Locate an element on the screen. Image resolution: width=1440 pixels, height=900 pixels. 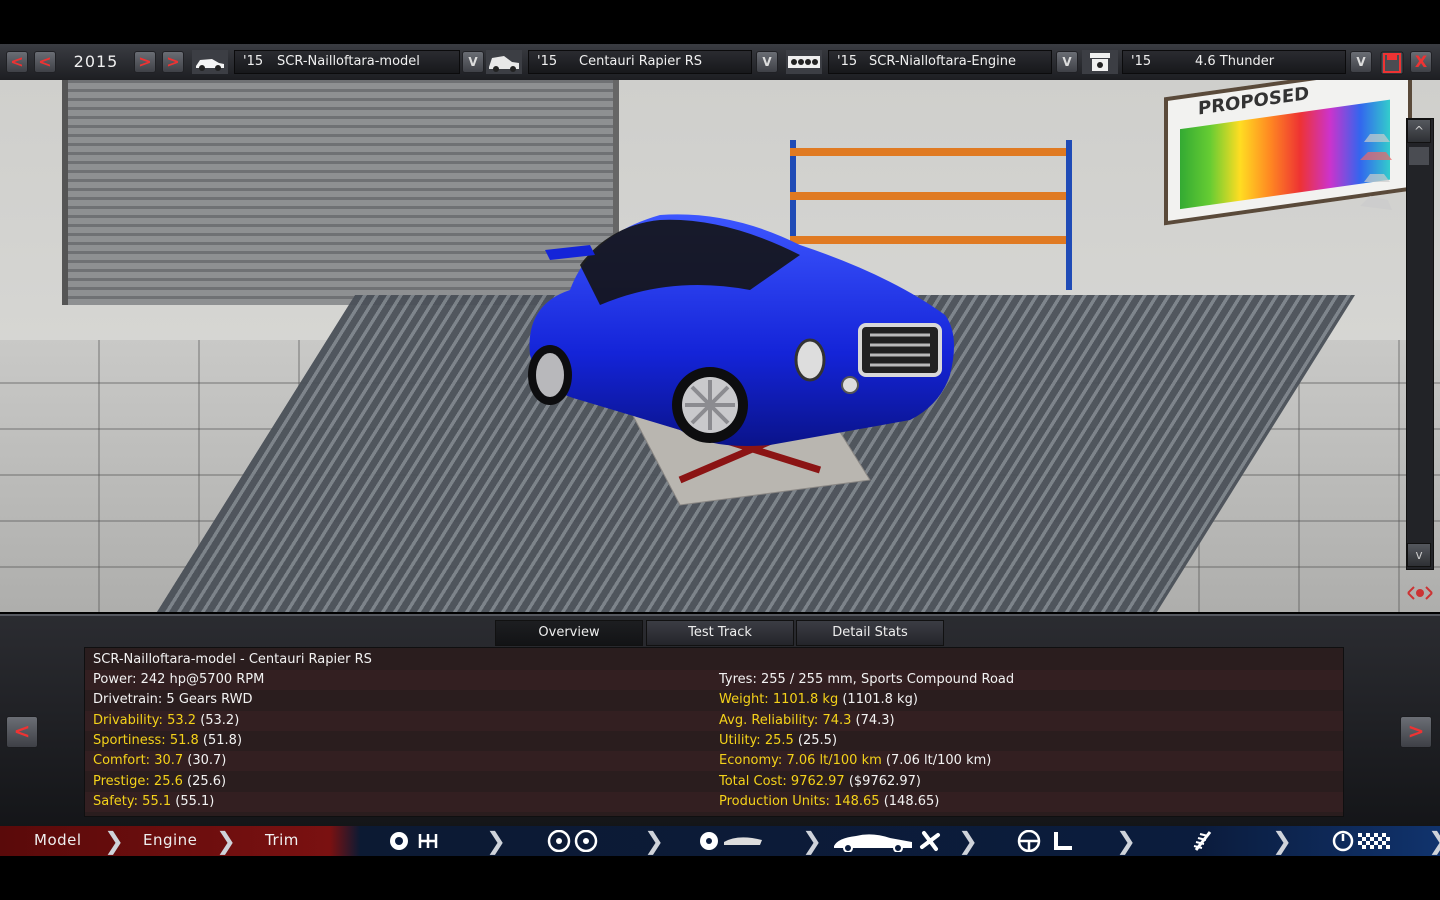
stat-right: Avg. Reliability: 74.3 (74.3) is located at coordinates (807, 720).